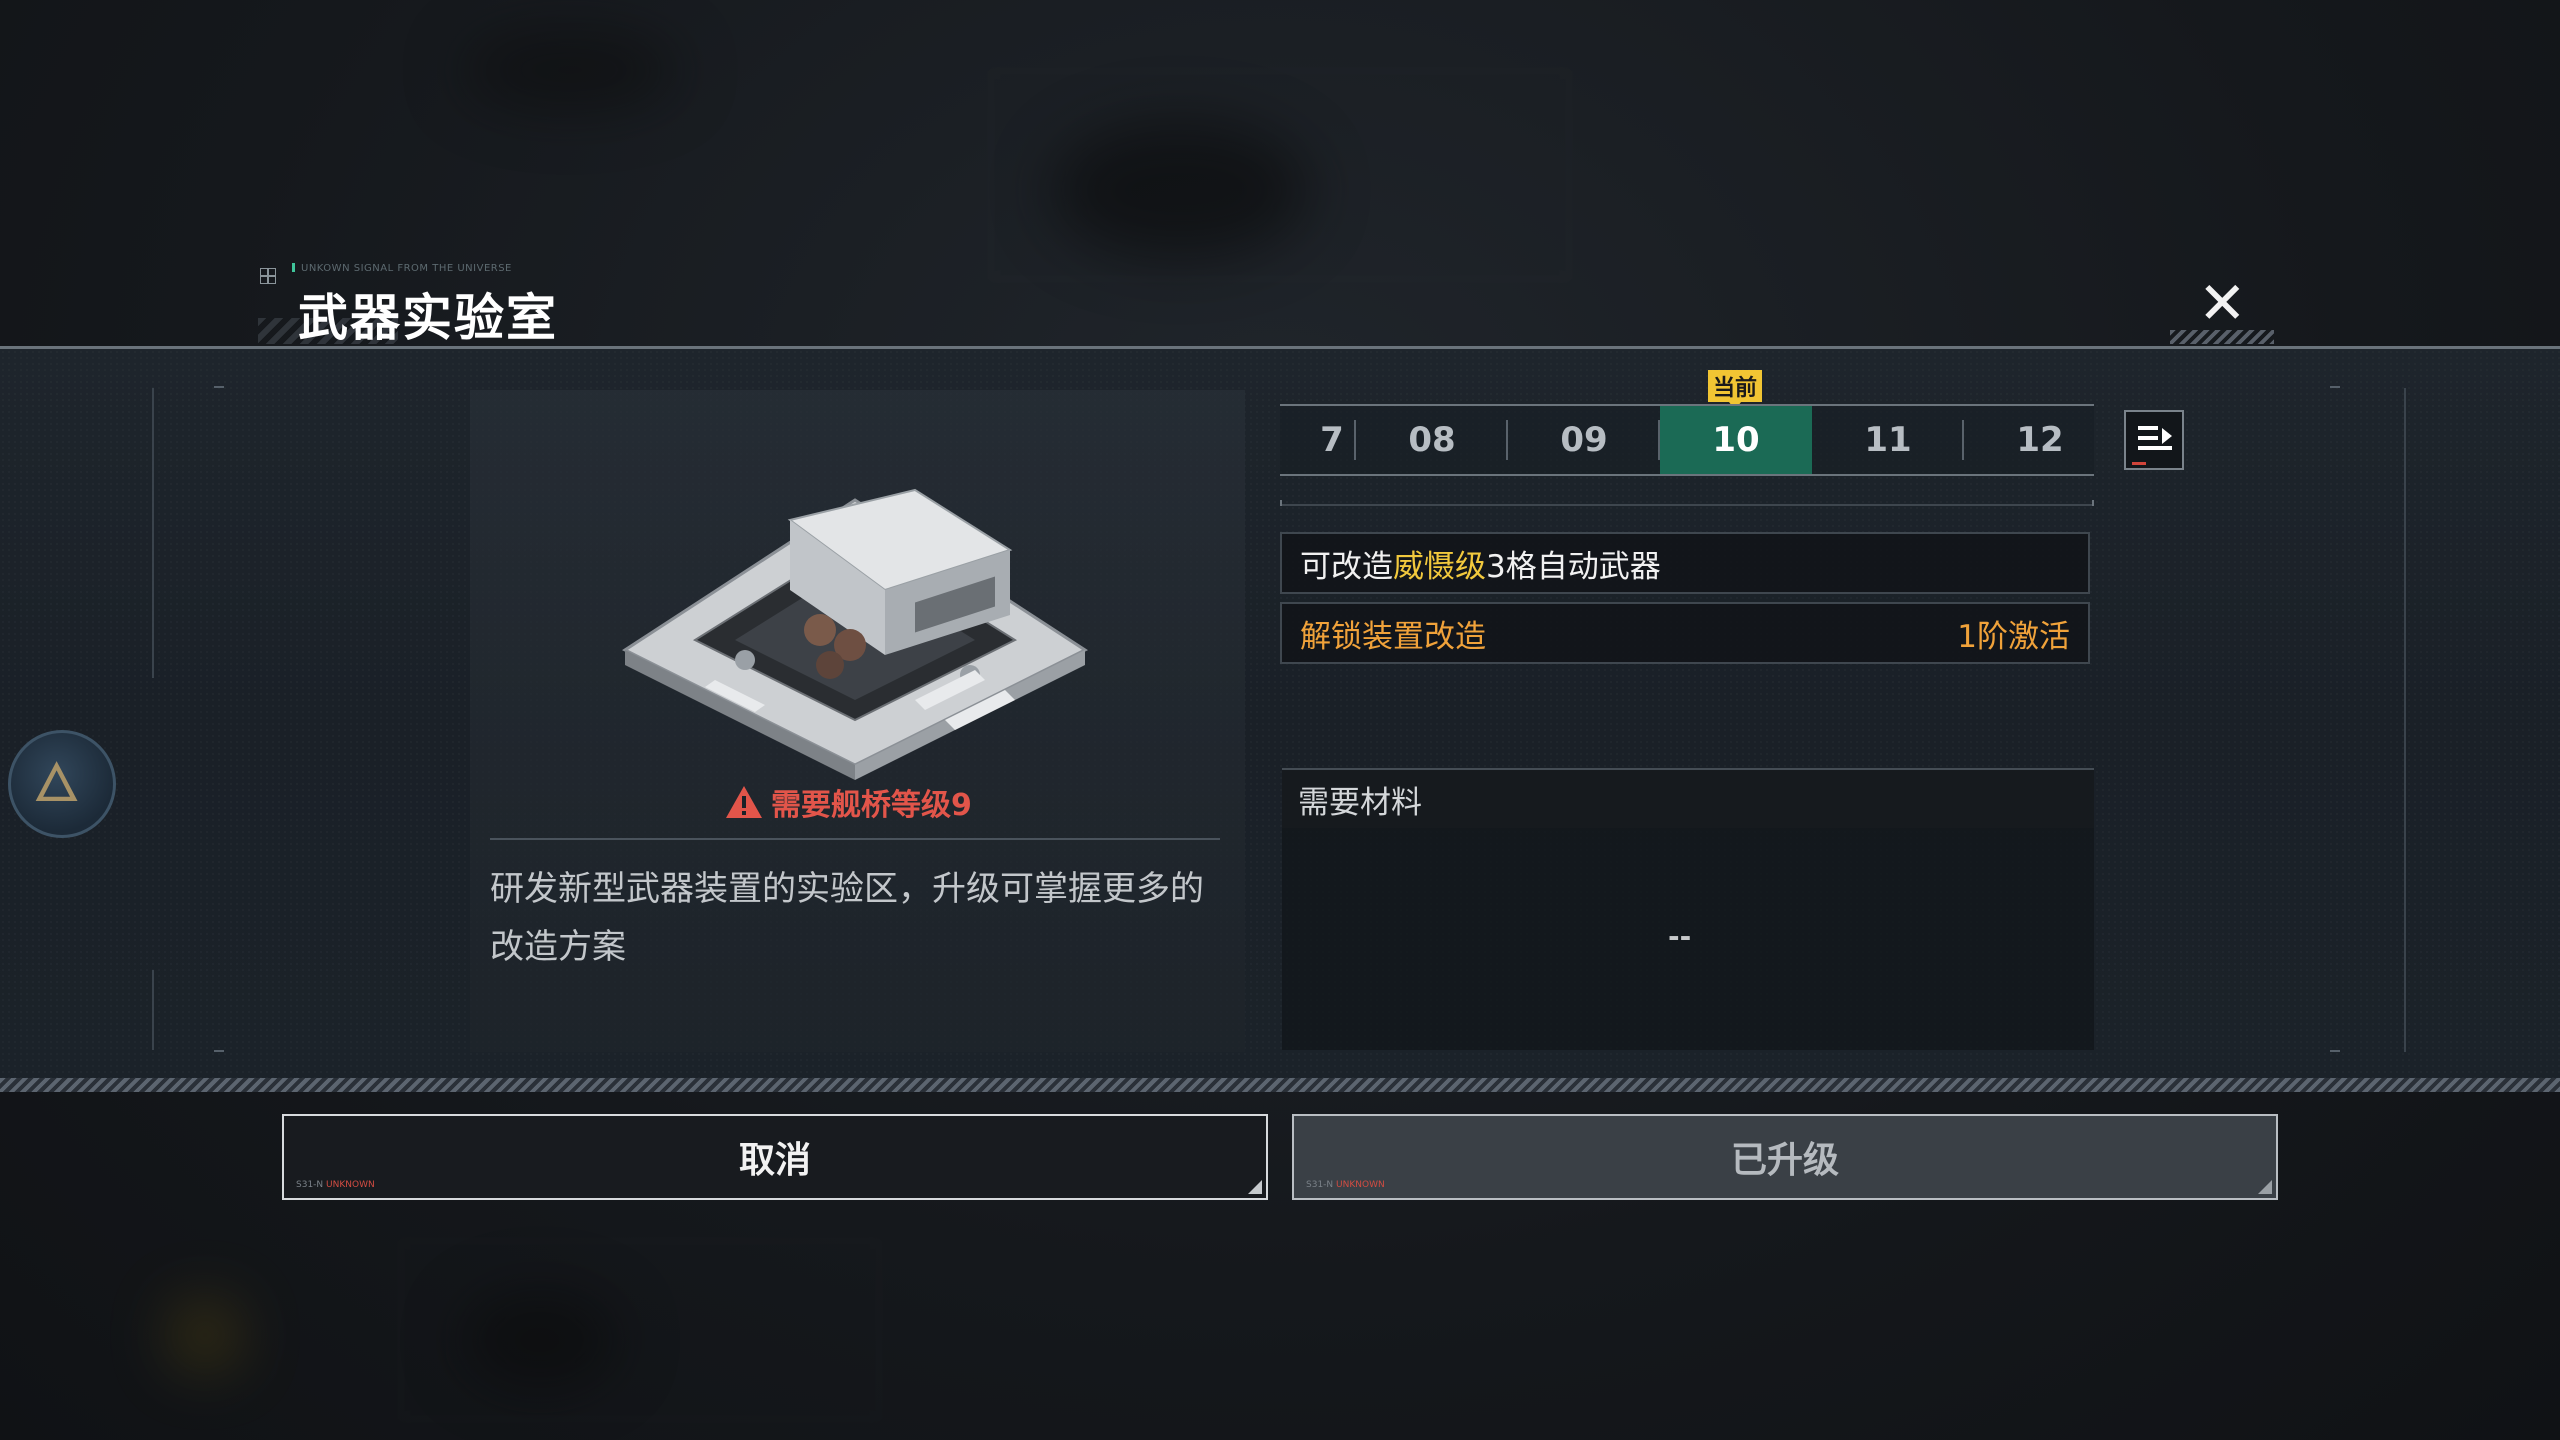 This screenshot has height=1440, width=2560. Describe the element at coordinates (428, 318) in the screenshot. I see `page-title: 武器实验室` at that location.